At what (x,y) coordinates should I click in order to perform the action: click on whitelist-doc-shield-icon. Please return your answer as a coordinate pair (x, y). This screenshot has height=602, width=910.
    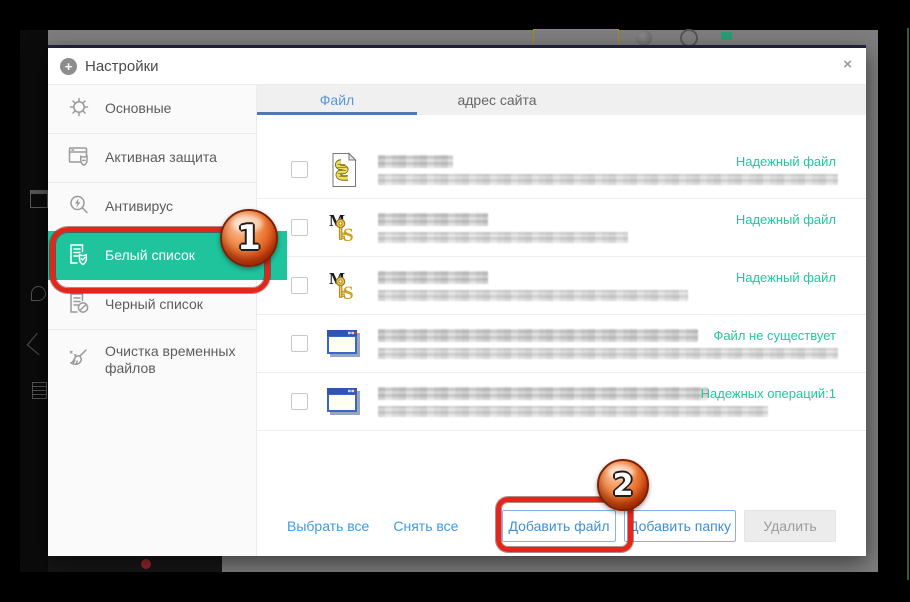
    Looking at the image, I should click on (79, 256).